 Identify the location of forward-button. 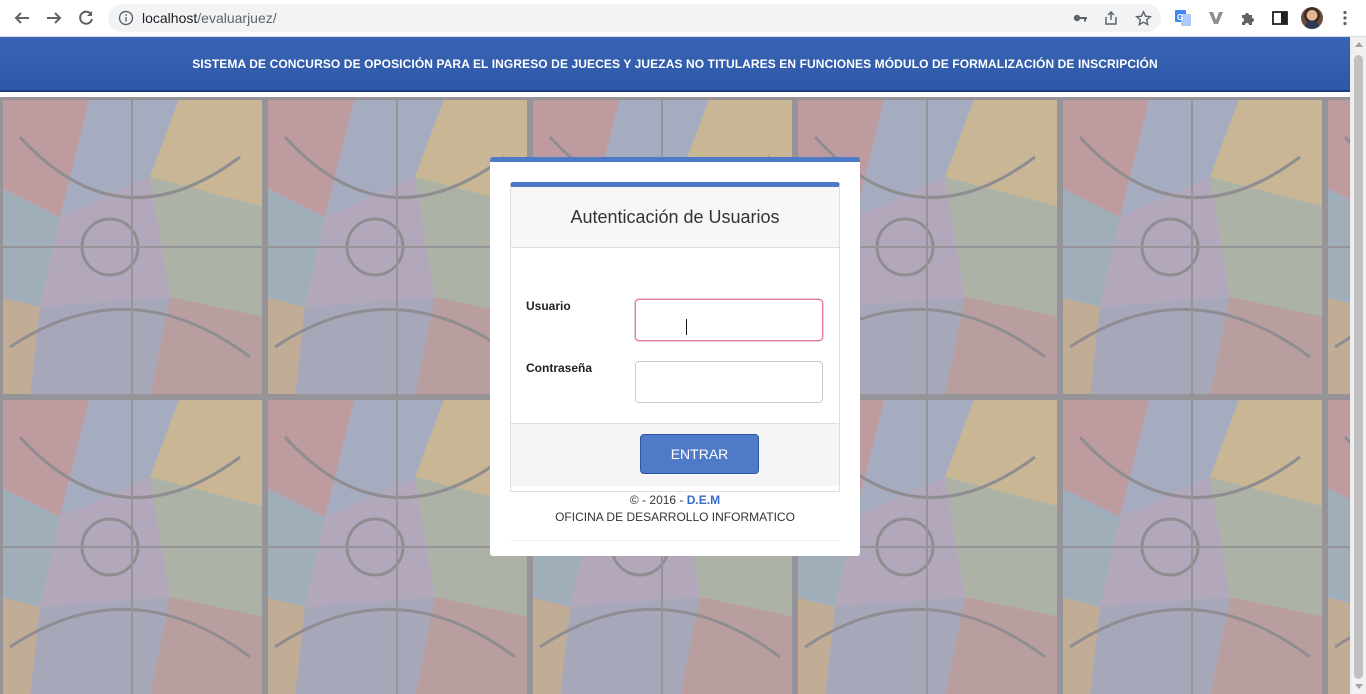
(54, 18).